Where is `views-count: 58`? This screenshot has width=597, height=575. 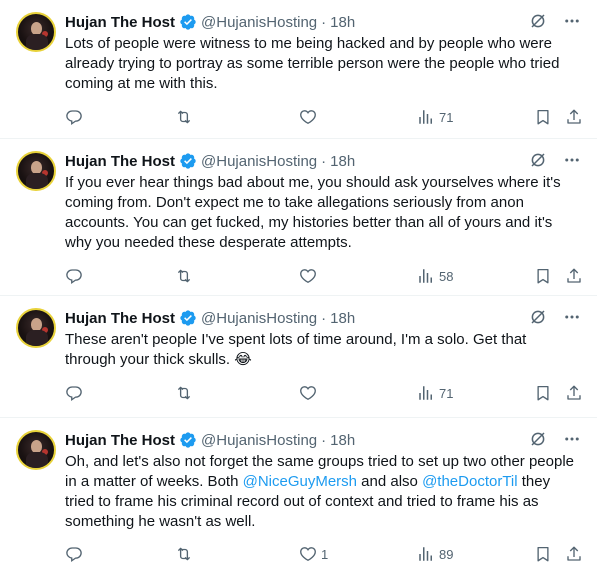 views-count: 58 is located at coordinates (446, 276).